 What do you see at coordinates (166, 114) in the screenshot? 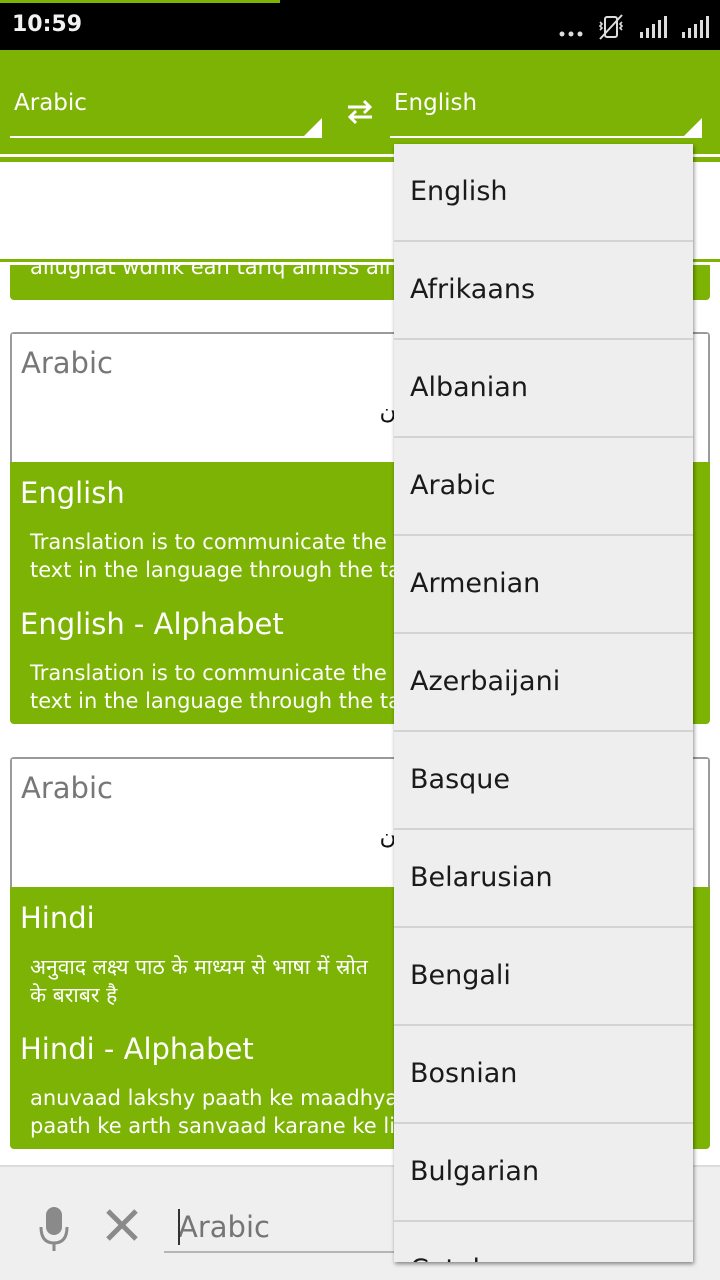
I see `source-language-spinner: Arabic` at bounding box center [166, 114].